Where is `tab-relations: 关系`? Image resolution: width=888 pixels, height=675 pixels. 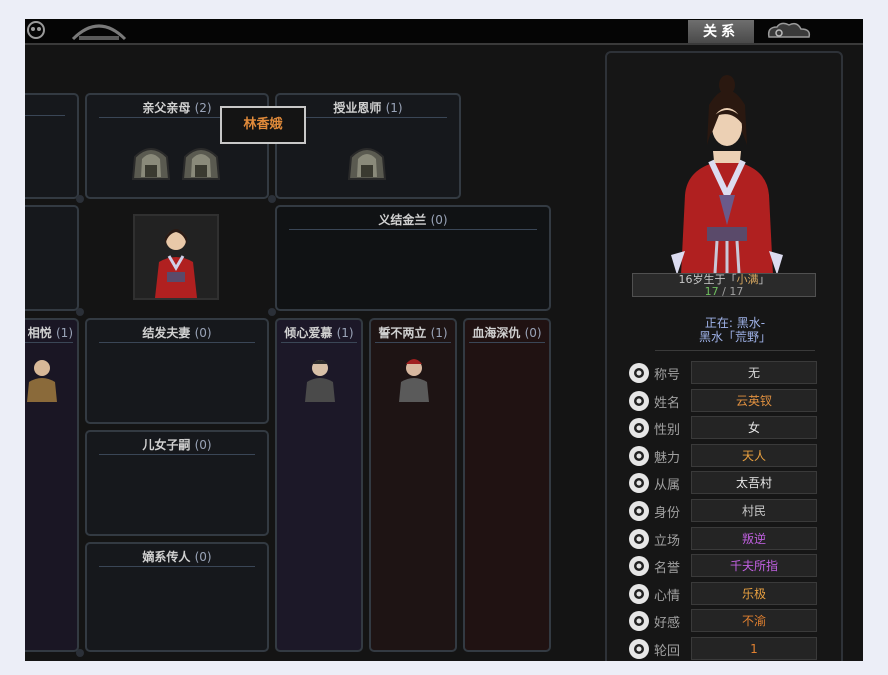
tab-relations: 关系 is located at coordinates (721, 31).